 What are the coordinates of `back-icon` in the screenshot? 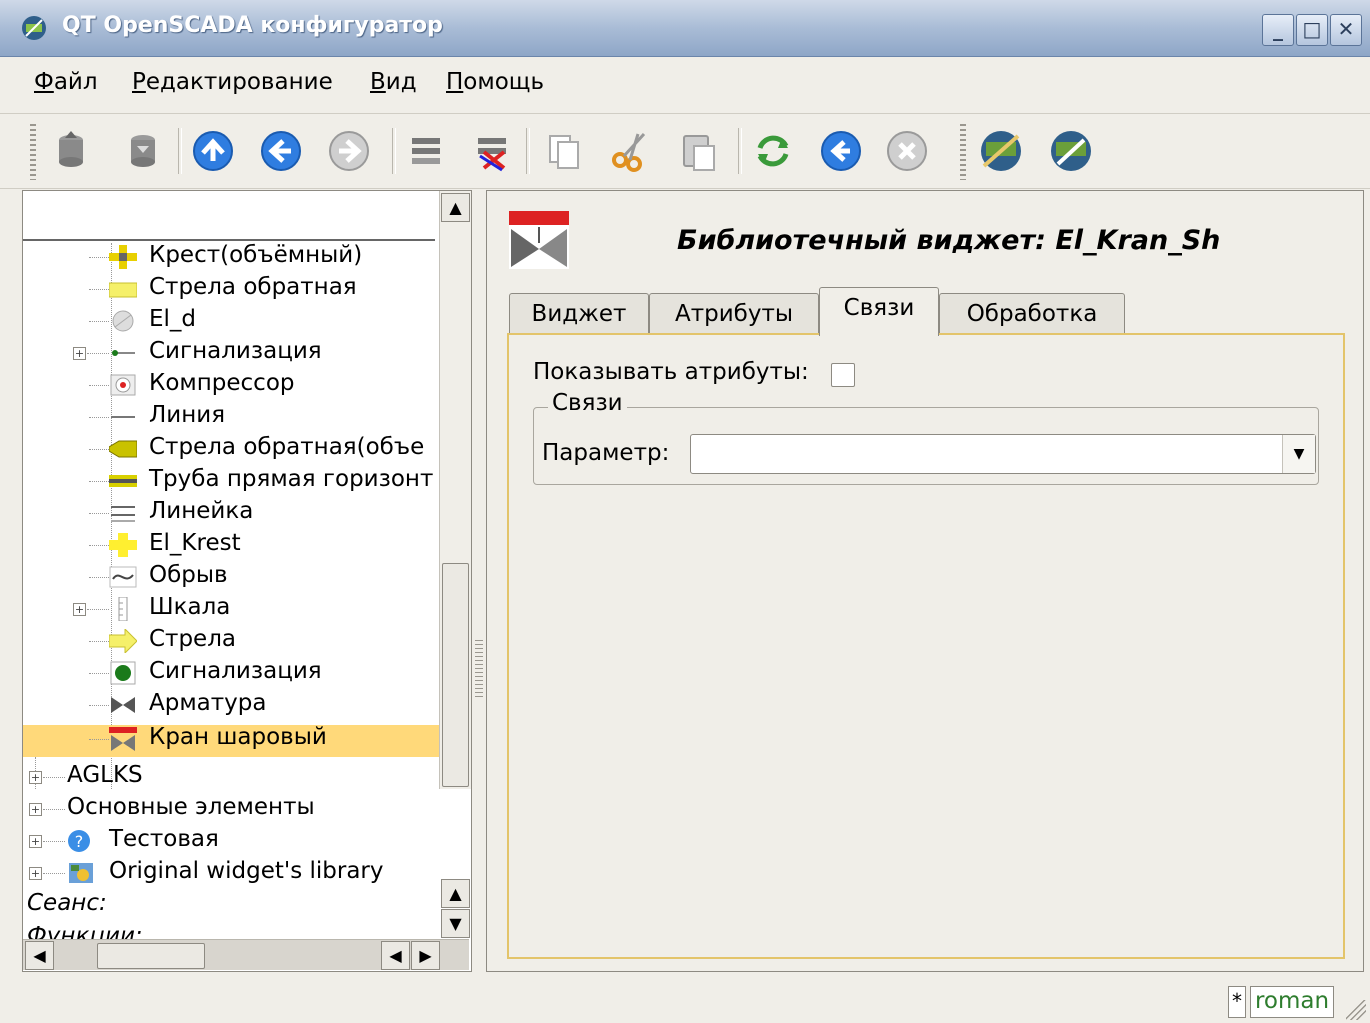 It's located at (281, 151).